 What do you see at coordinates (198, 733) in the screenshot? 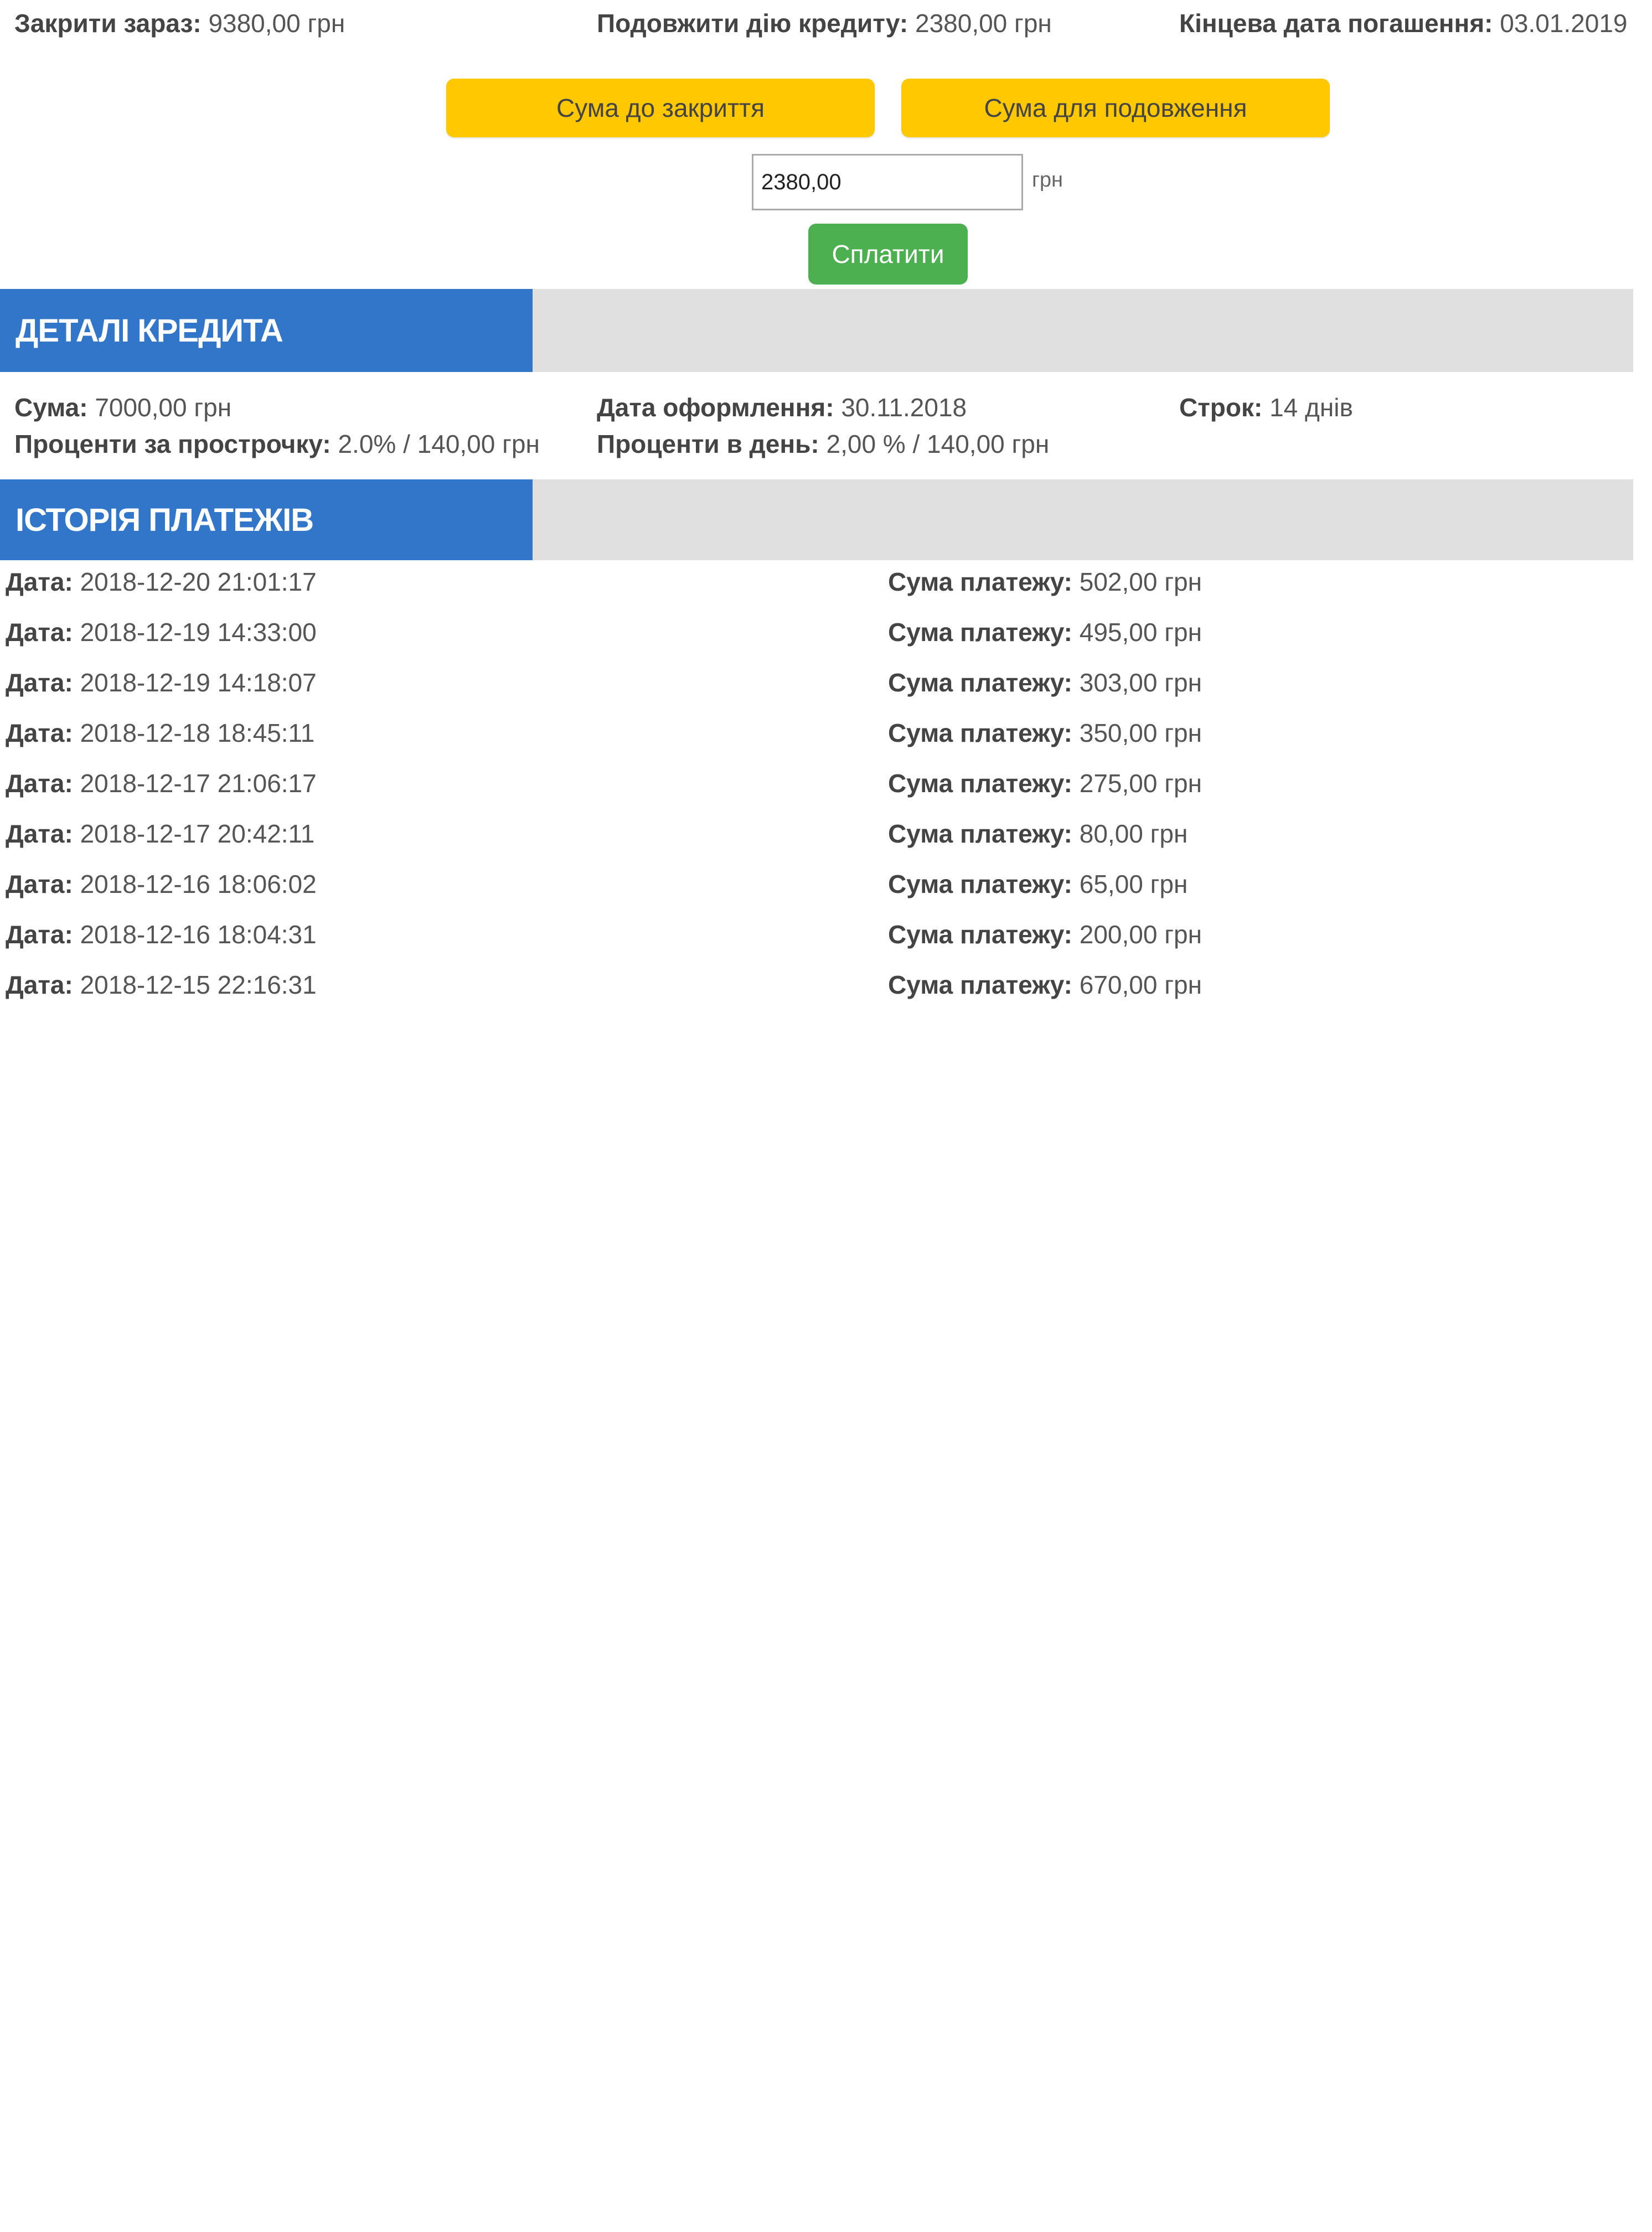
I see `payment-date-value: 2018-12-18 18:45:11` at bounding box center [198, 733].